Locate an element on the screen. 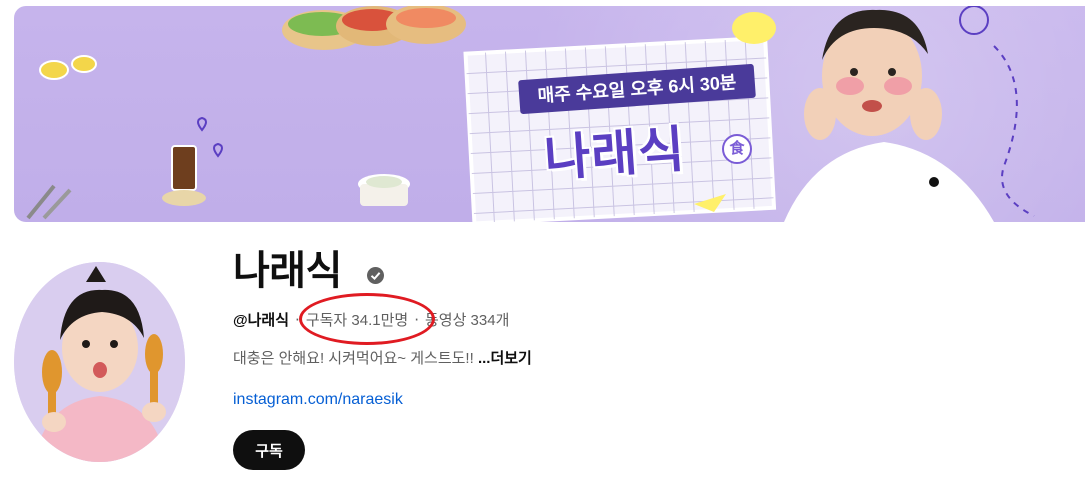 This screenshot has width=1085, height=493. channel-description: 대충은 안해요! 시켜먹어요~ 게스트도!! ...더보기 is located at coordinates (382, 359).